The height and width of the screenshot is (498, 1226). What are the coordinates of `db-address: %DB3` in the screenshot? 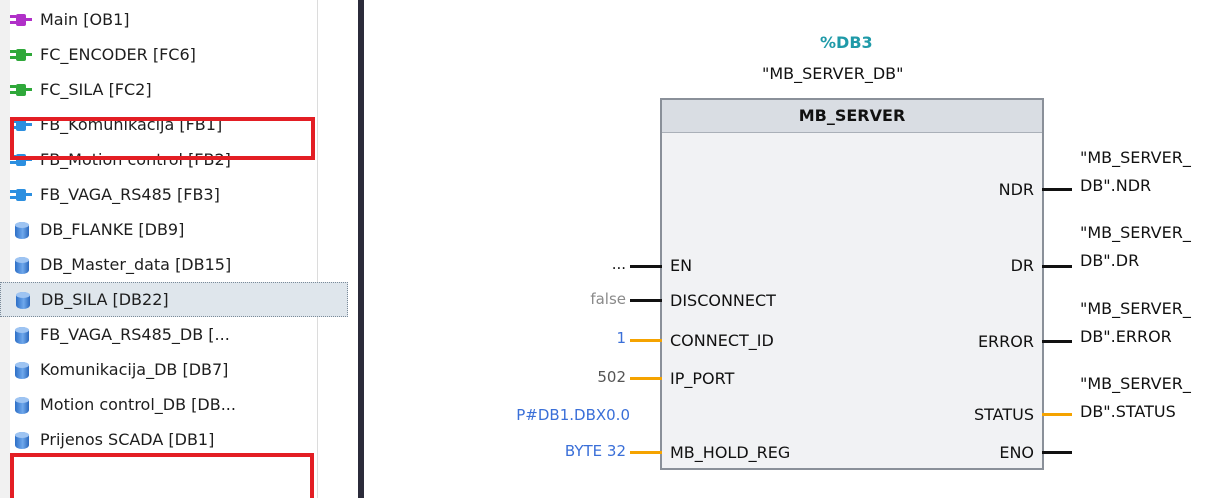 It's located at (846, 42).